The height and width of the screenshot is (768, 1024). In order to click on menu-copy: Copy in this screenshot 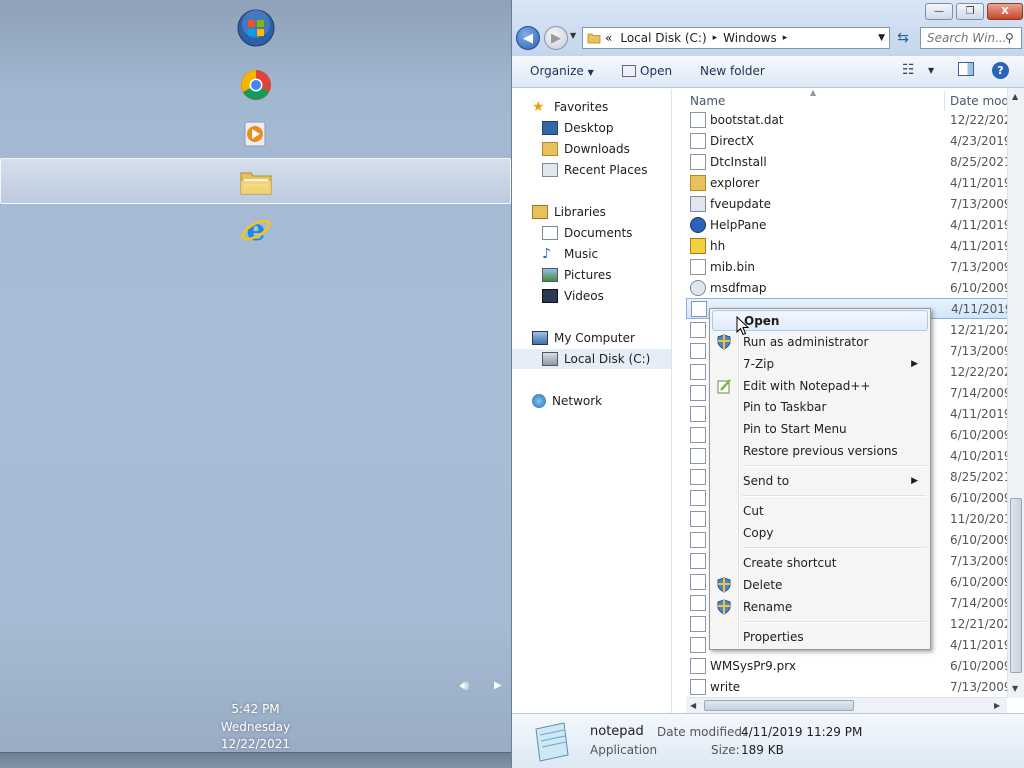, I will do `click(820, 532)`.